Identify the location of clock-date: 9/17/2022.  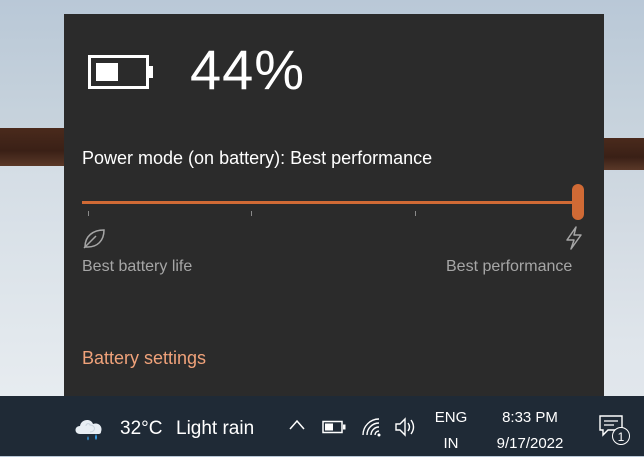
(530, 443).